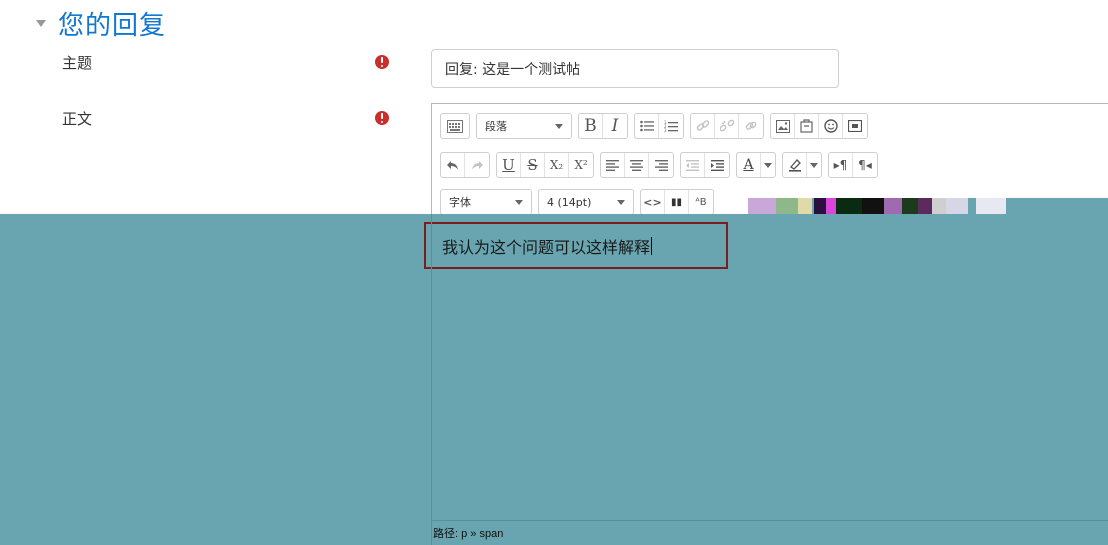 The width and height of the screenshot is (1108, 545). What do you see at coordinates (795, 165) in the screenshot?
I see `background-color-icon` at bounding box center [795, 165].